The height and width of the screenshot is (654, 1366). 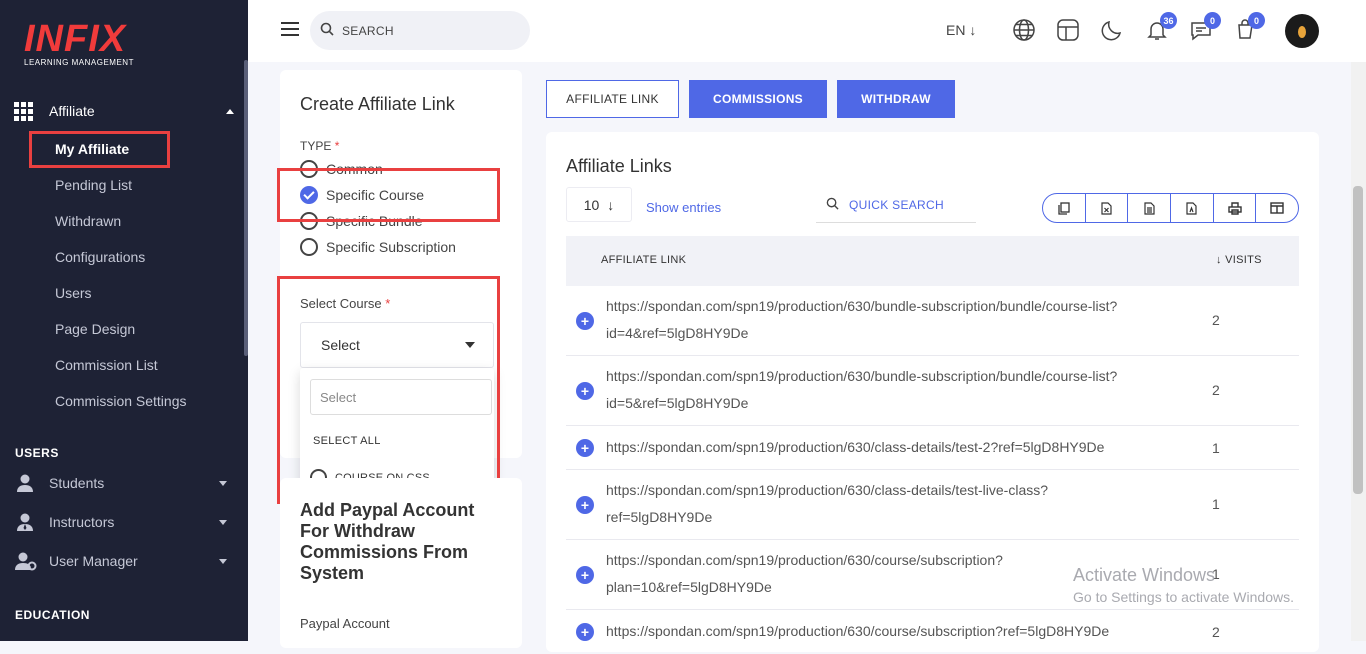 I want to click on section-heading-education: EDUCATION, so click(x=52, y=615).